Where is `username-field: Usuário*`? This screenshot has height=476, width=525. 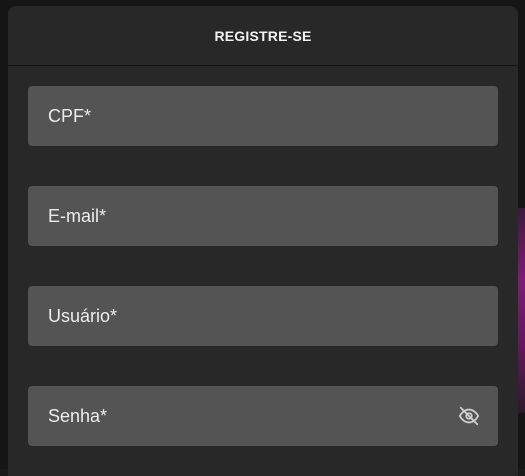 username-field: Usuário* is located at coordinates (263, 316).